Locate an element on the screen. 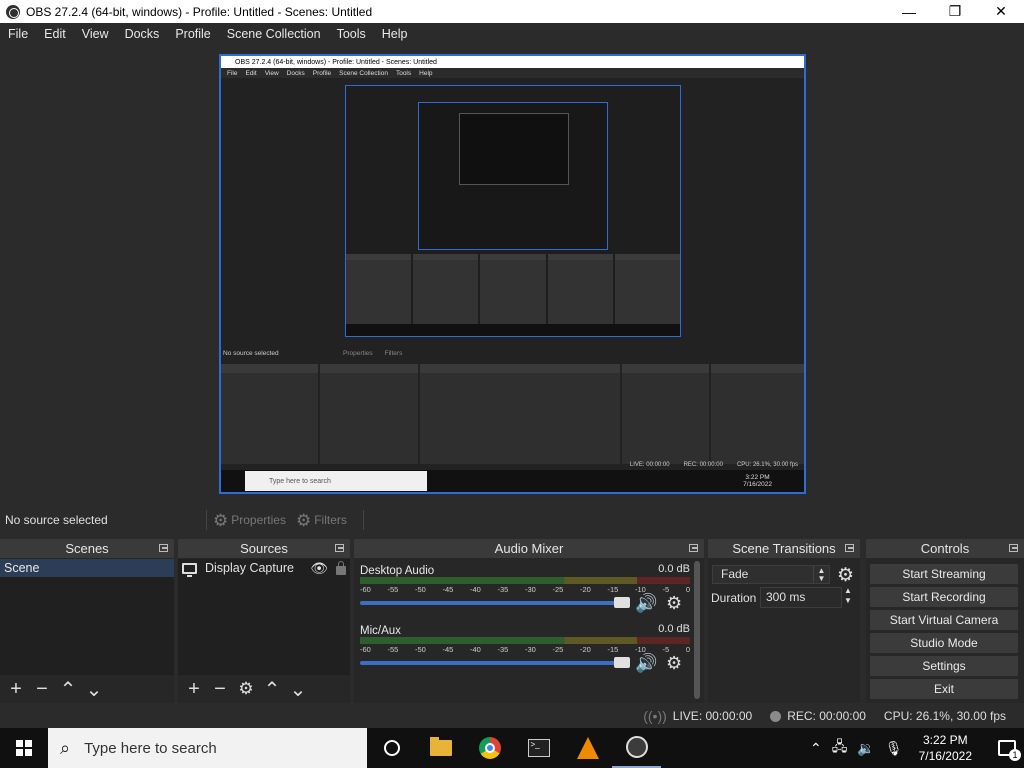 This screenshot has height=768, width=1024. exit-button: Exit is located at coordinates (944, 689).